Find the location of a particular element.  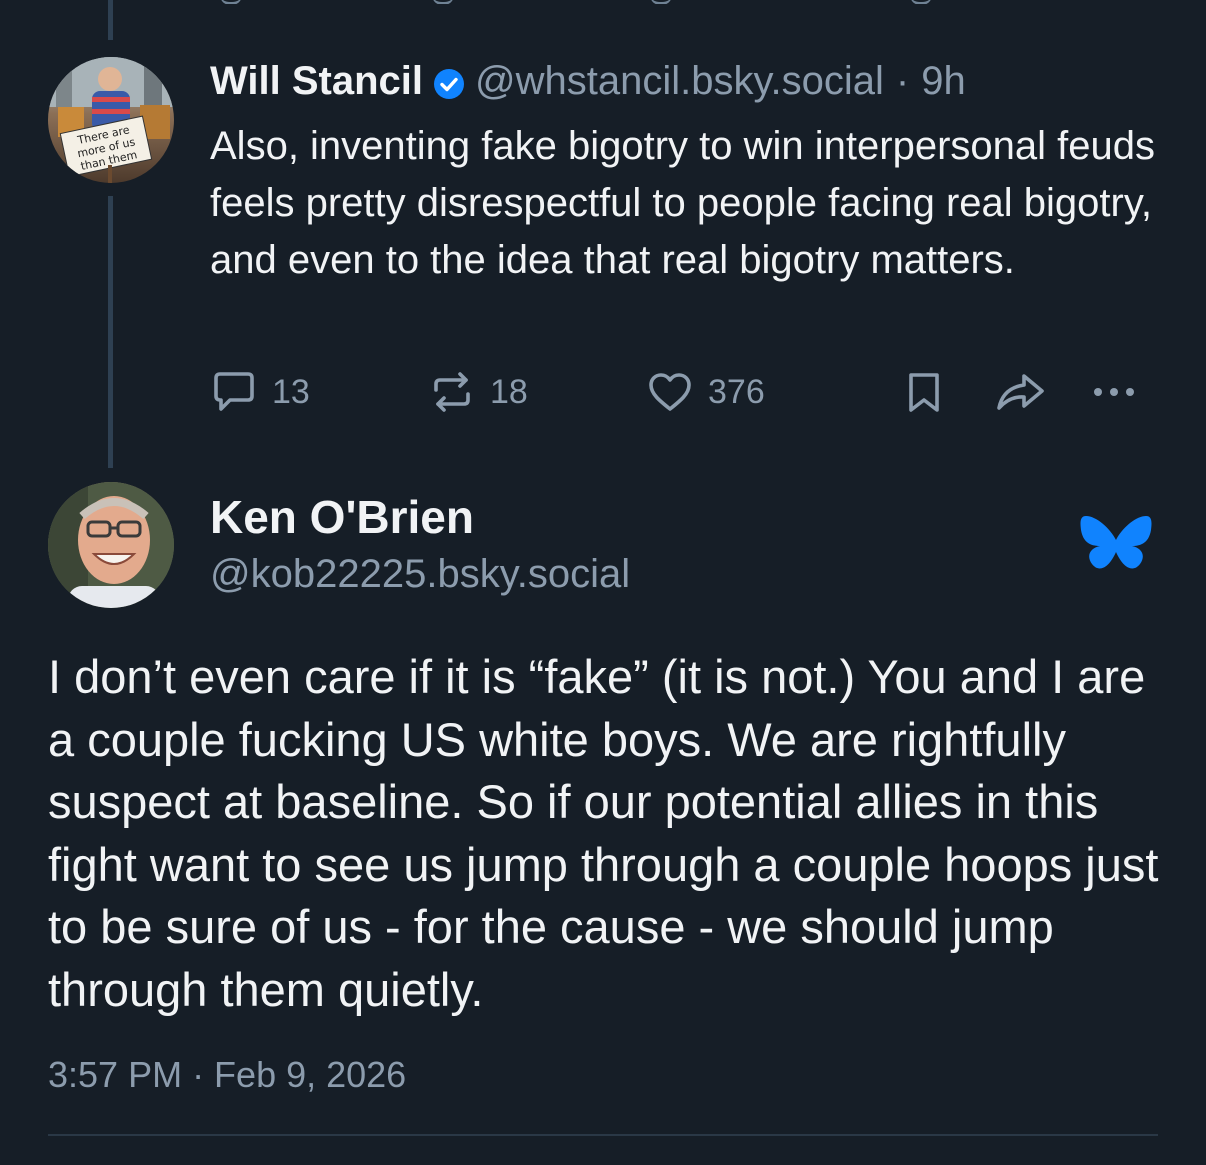

share-arrow-icon is located at coordinates (1021, 392).